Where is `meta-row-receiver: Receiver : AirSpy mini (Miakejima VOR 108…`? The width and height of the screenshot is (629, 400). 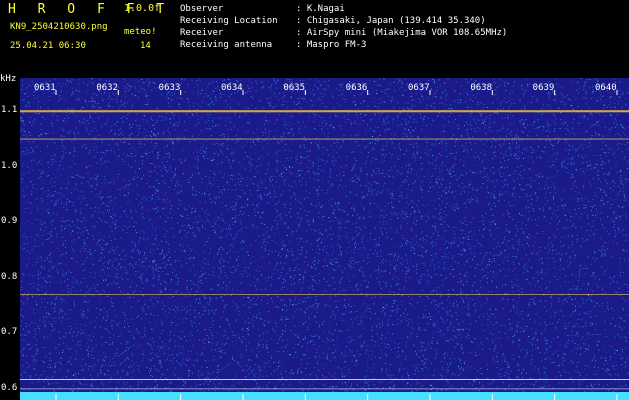 meta-row-receiver: Receiver : AirSpy mini (Miakejima VOR 108… is located at coordinates (343, 33).